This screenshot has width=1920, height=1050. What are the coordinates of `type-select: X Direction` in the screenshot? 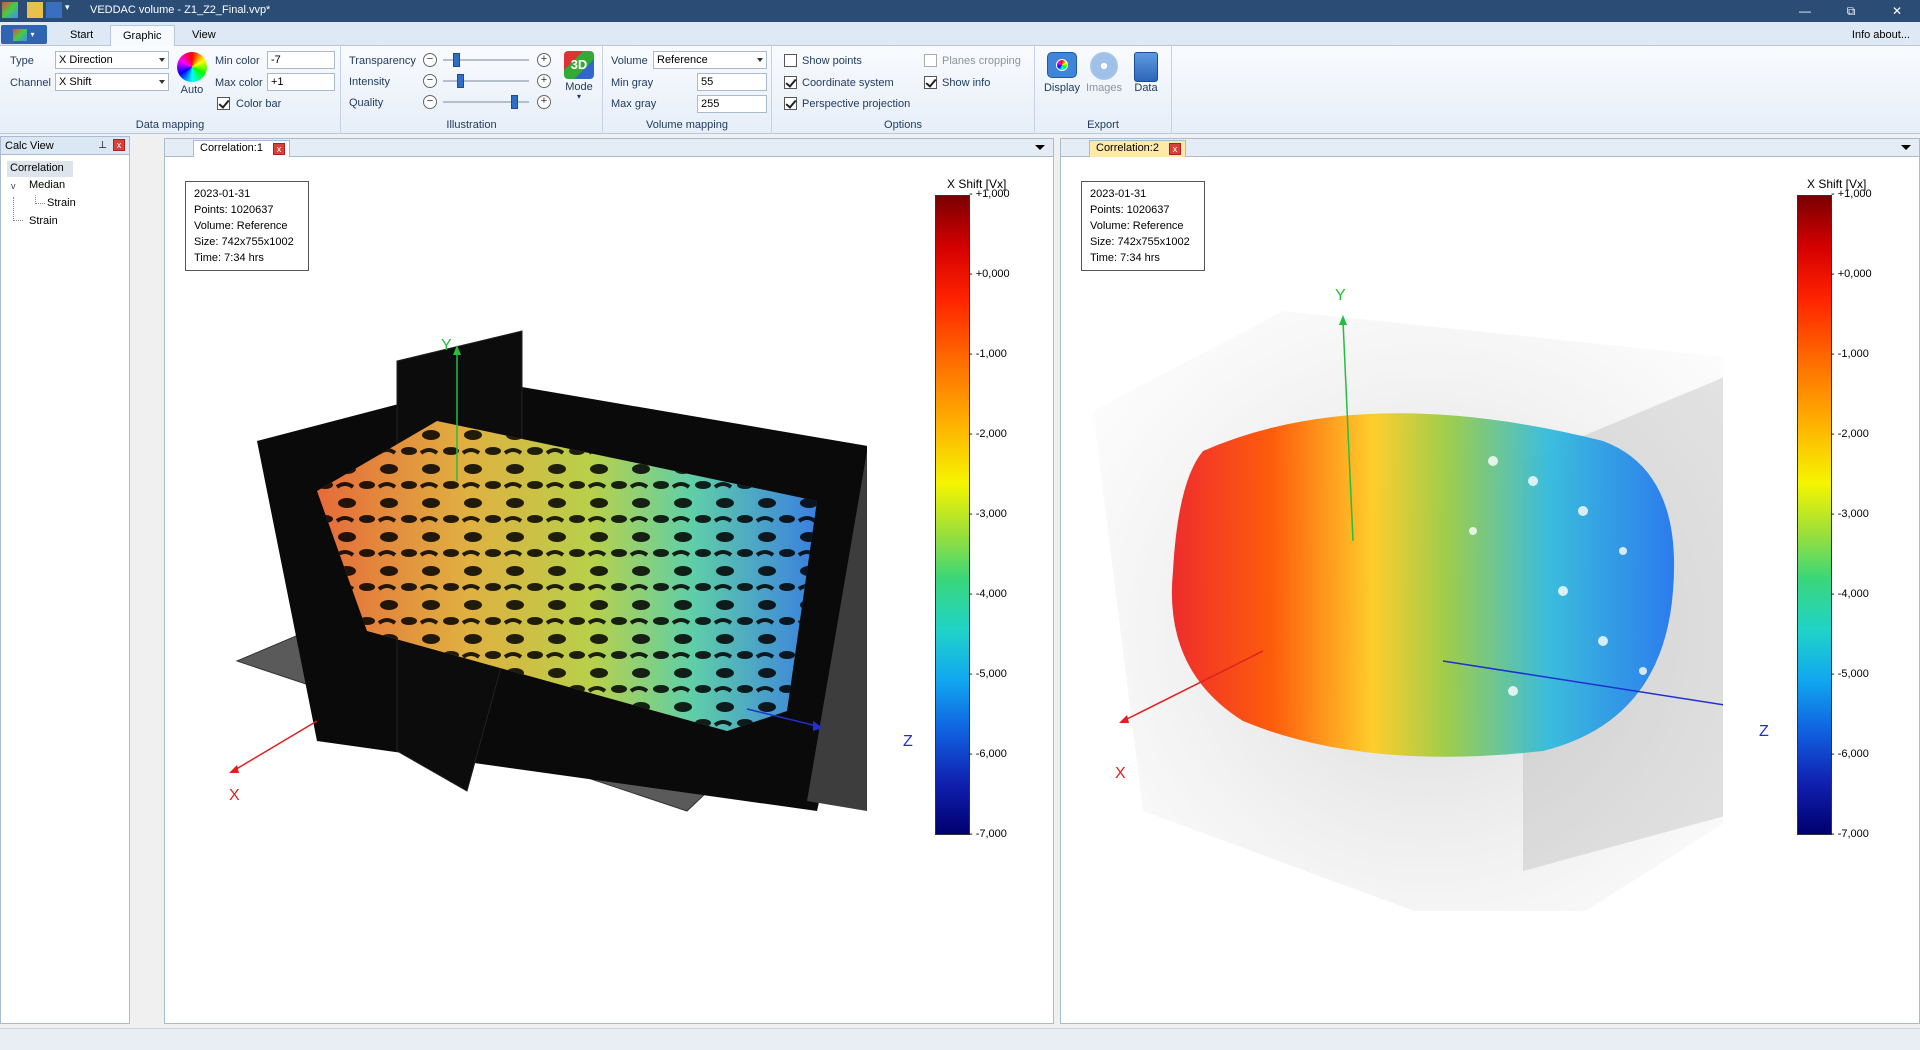 It's located at (112, 60).